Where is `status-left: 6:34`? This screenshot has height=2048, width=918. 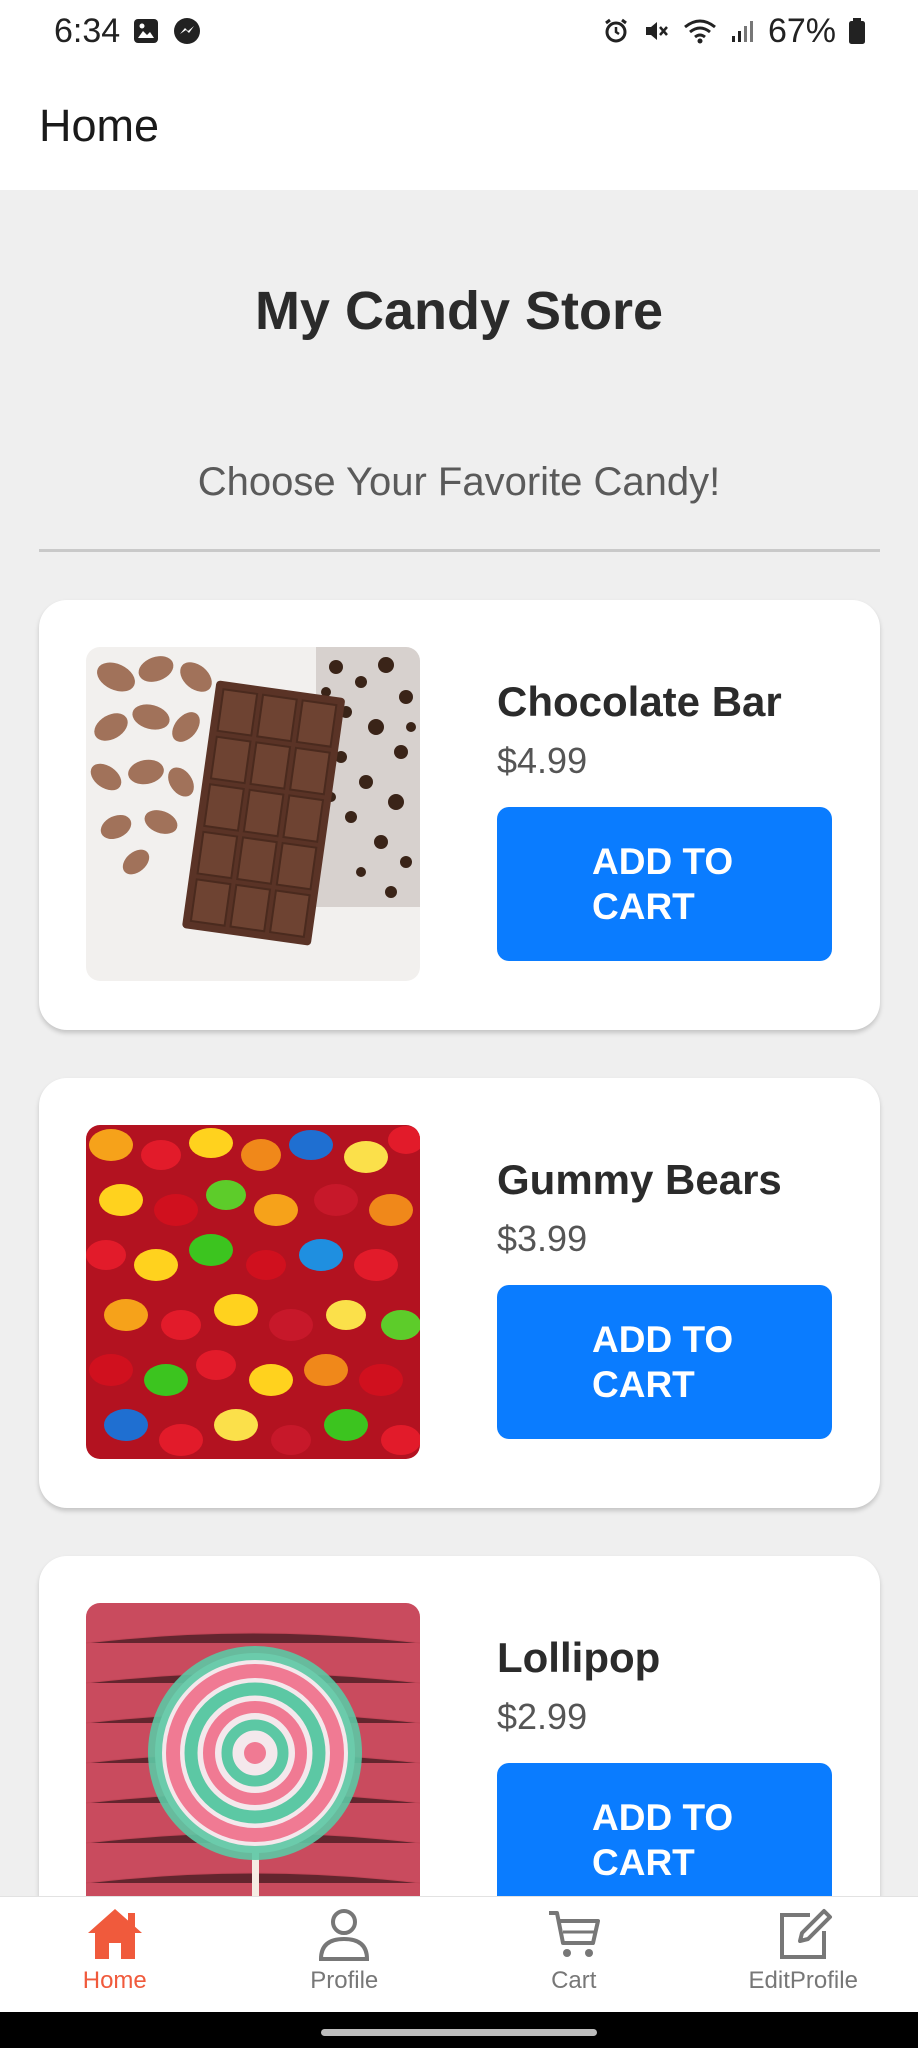 status-left: 6:34 is located at coordinates (128, 31).